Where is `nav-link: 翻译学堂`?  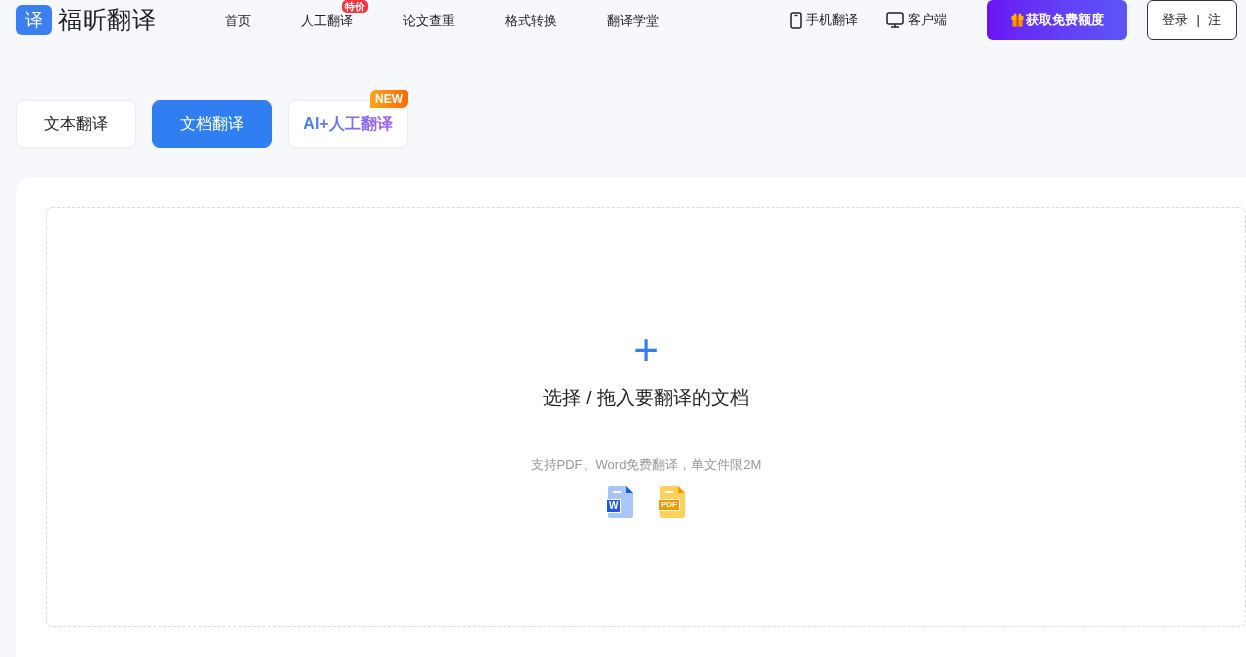 nav-link: 翻译学堂 is located at coordinates (633, 20).